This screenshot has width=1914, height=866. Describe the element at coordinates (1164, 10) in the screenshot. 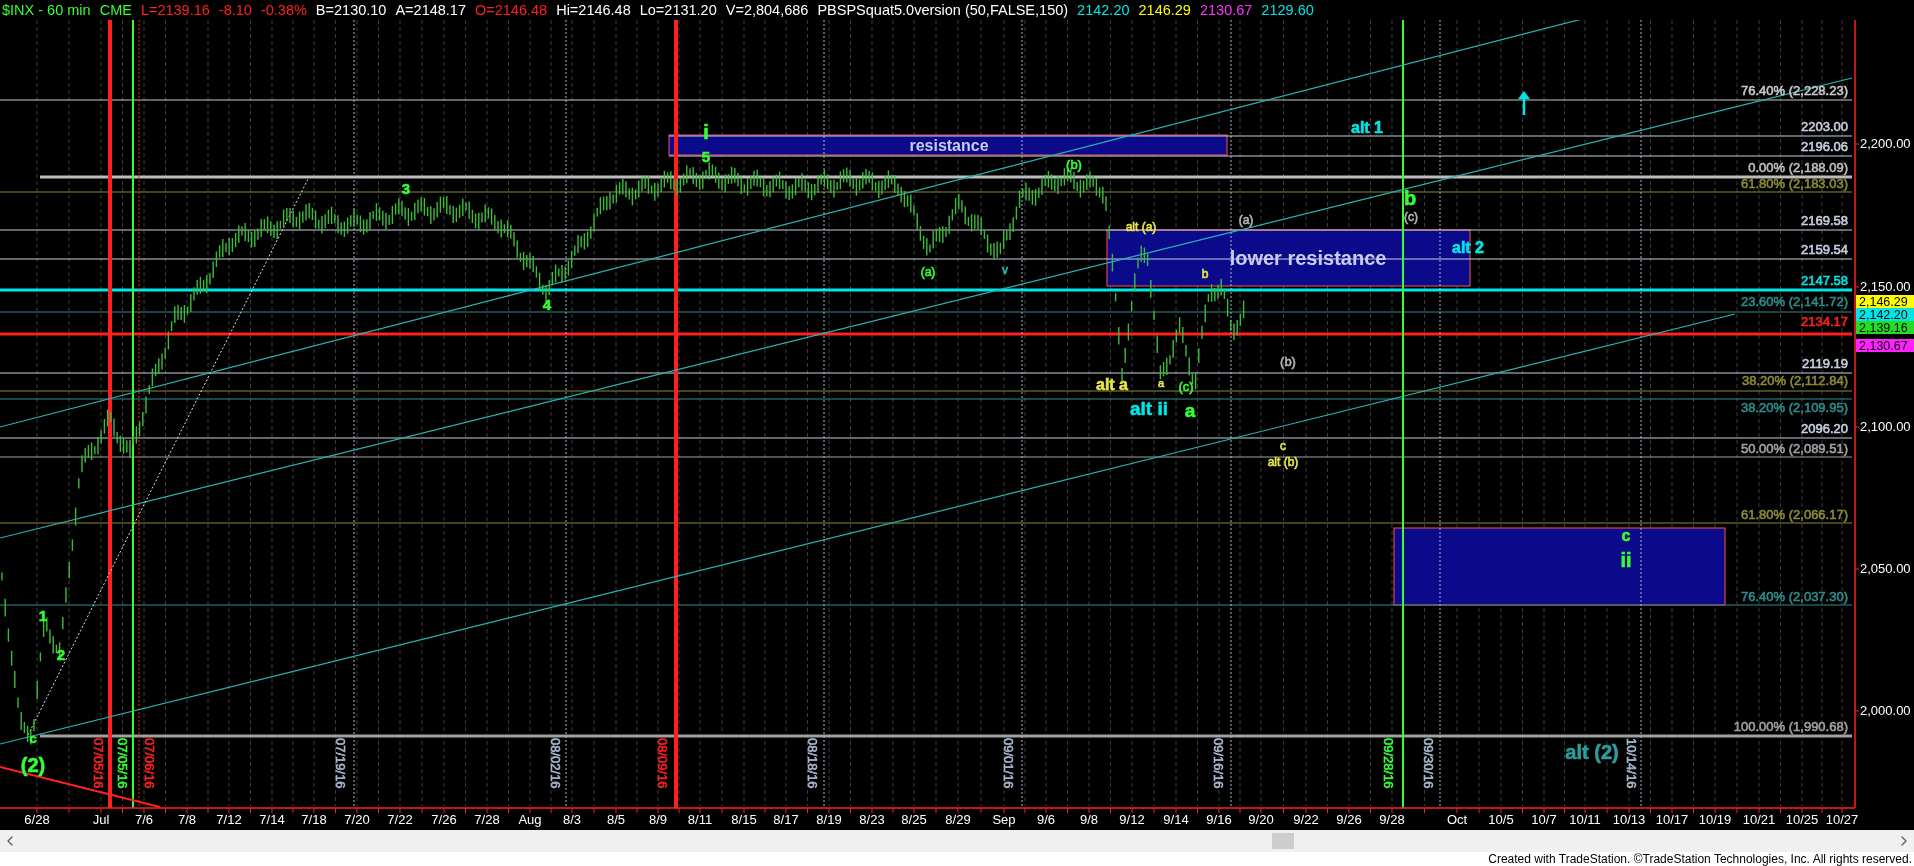

I see `legend-value: 2146.29` at that location.